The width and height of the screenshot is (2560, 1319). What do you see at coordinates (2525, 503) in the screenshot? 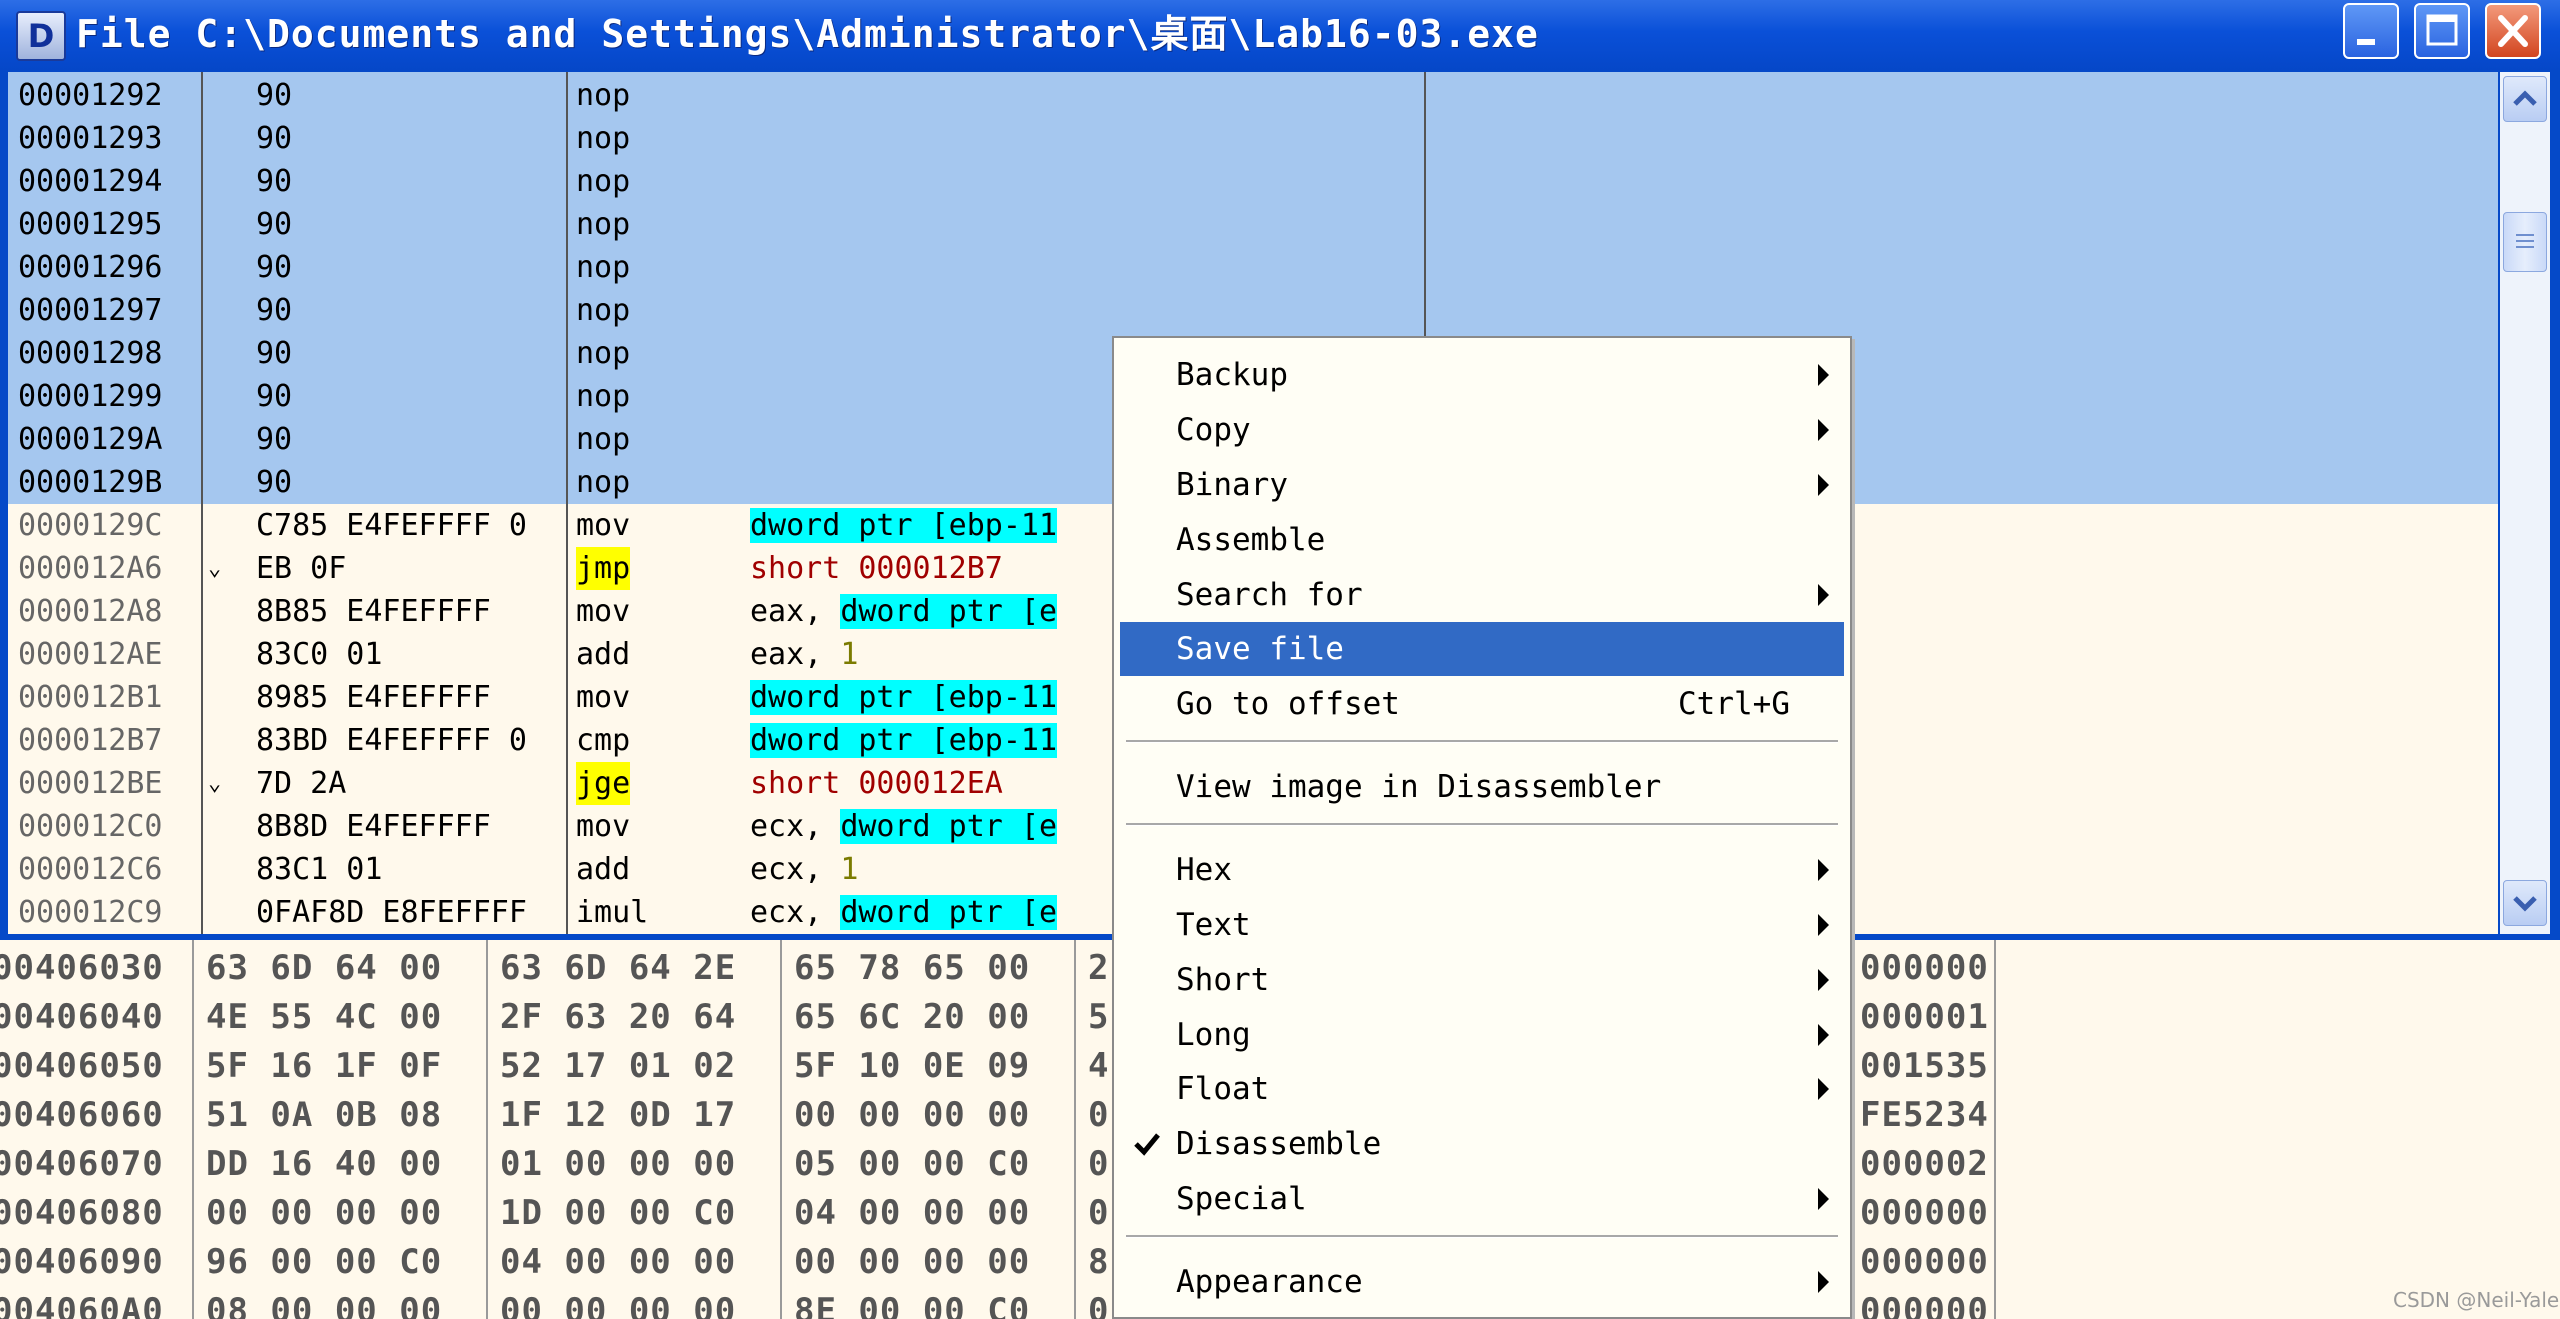
I see `vertical-scrollbar` at bounding box center [2525, 503].